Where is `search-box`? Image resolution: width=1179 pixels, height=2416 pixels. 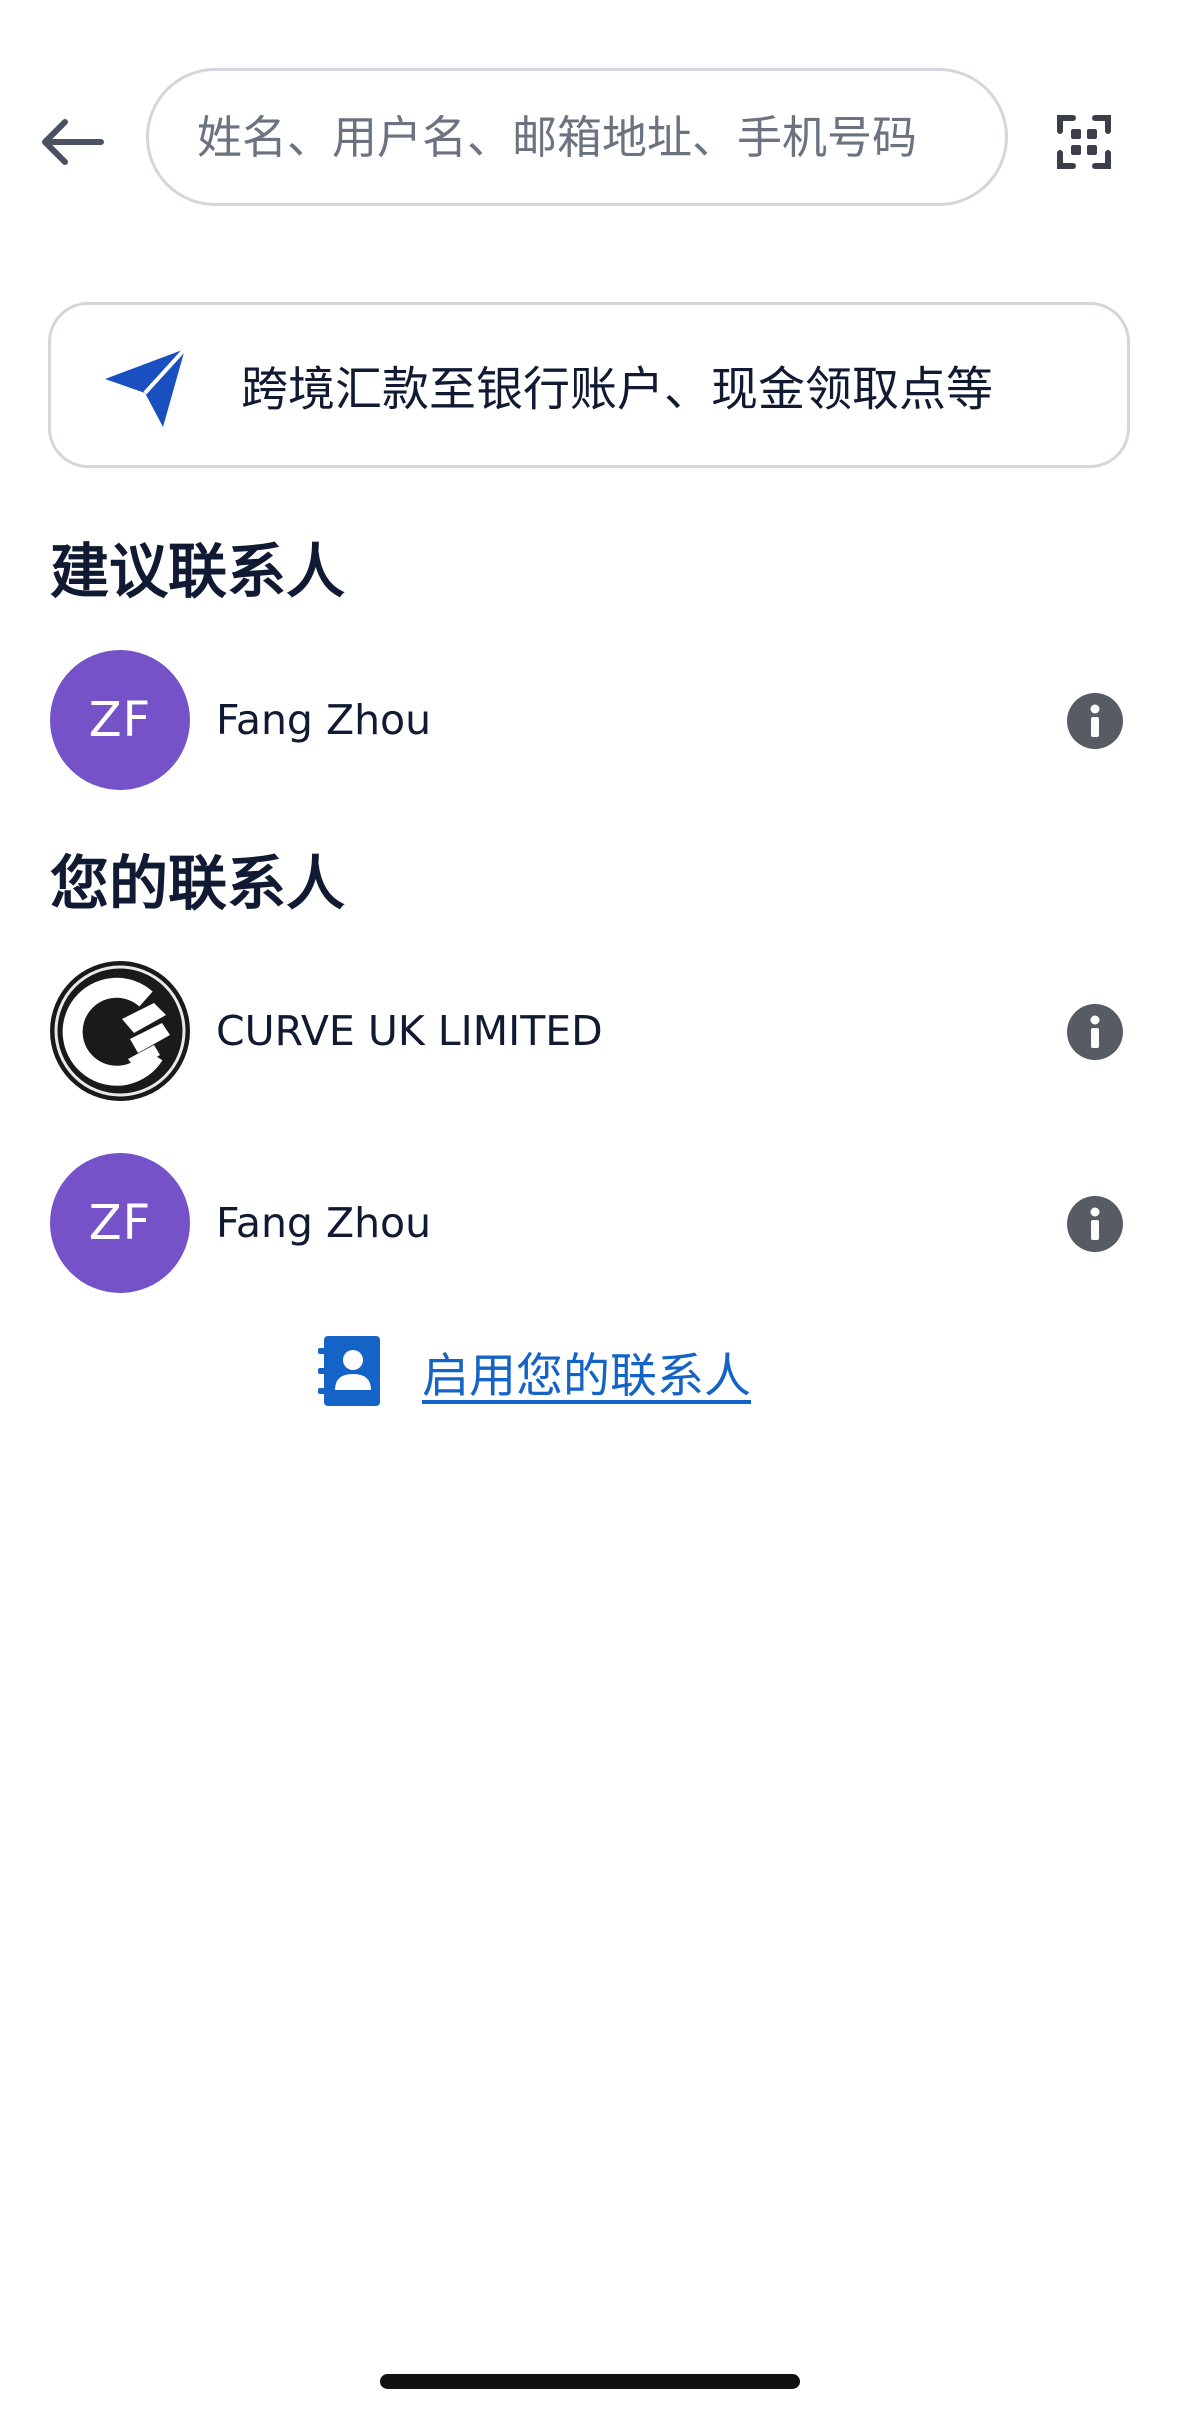 search-box is located at coordinates (577, 137).